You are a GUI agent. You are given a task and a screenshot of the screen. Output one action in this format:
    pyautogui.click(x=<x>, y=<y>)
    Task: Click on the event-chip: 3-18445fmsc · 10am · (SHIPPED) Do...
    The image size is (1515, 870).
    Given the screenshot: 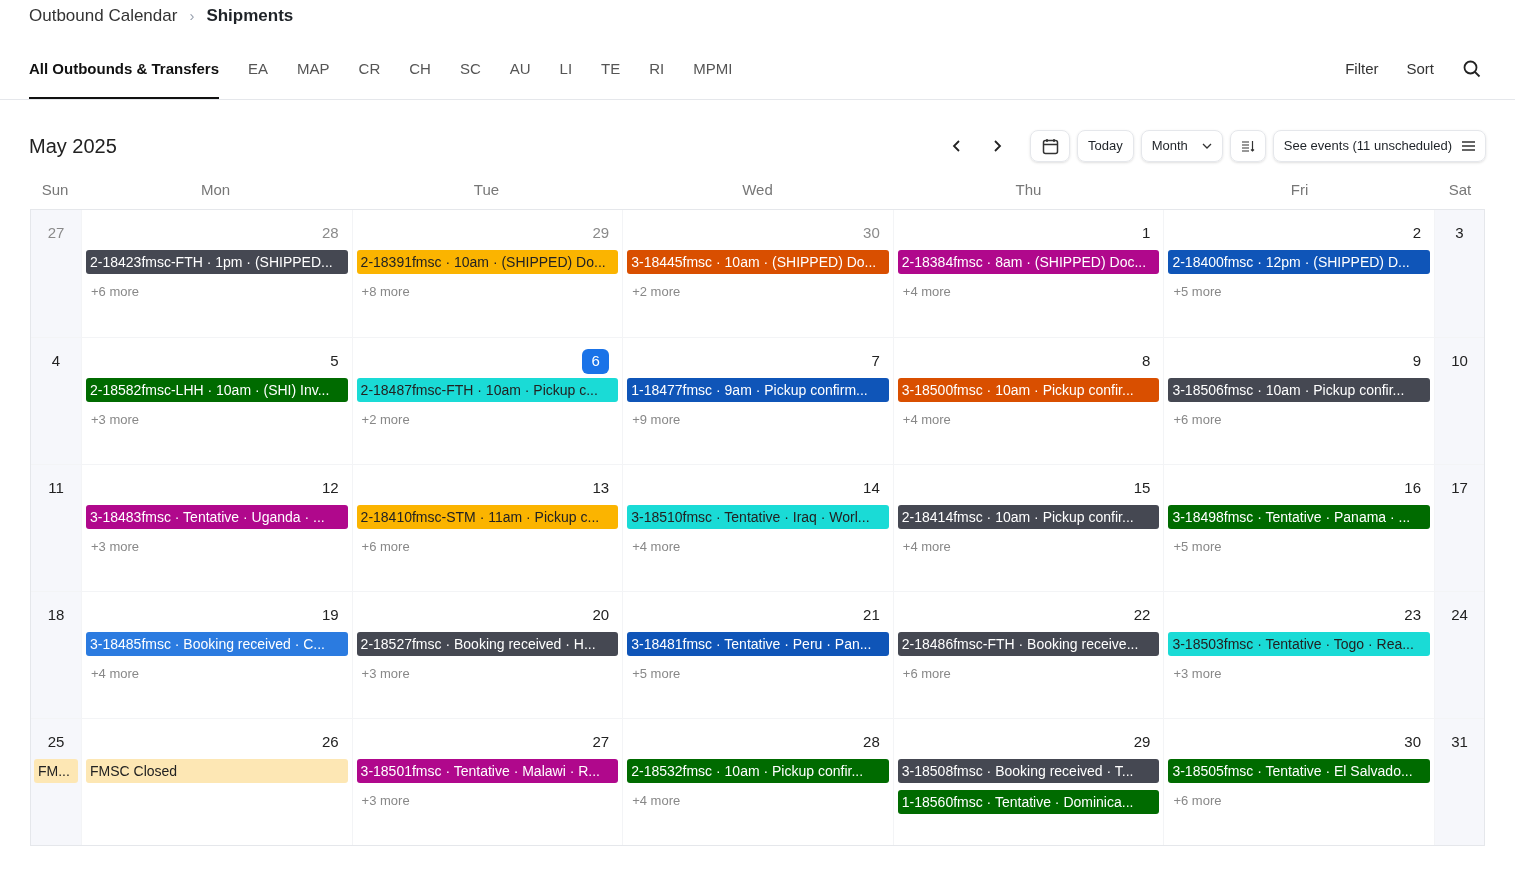 What is the action you would take?
    pyautogui.click(x=758, y=262)
    